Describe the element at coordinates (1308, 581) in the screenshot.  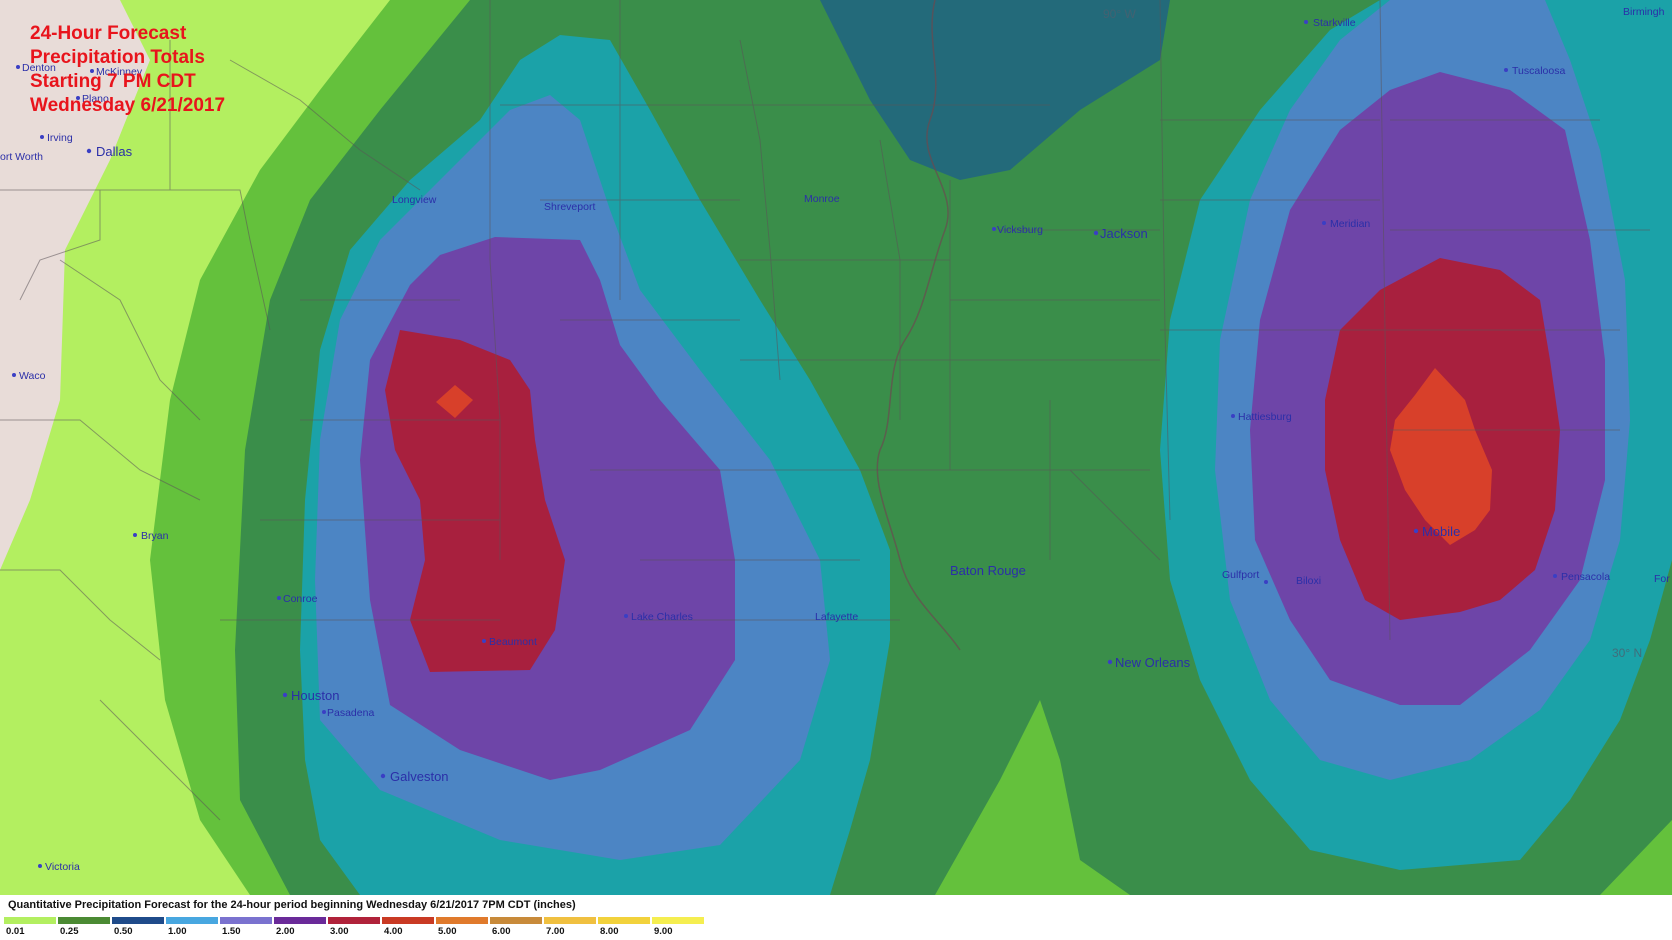
I see `city-biloxi: Biloxi` at that location.